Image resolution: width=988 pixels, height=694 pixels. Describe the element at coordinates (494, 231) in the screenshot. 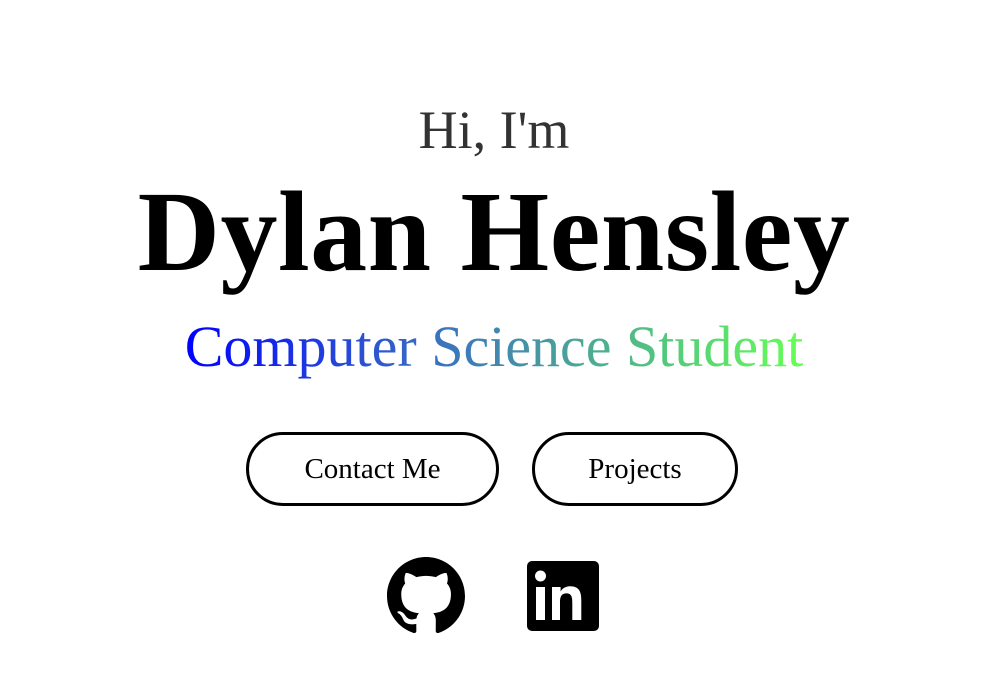

I see `name-heading: Dylan Hensley` at that location.